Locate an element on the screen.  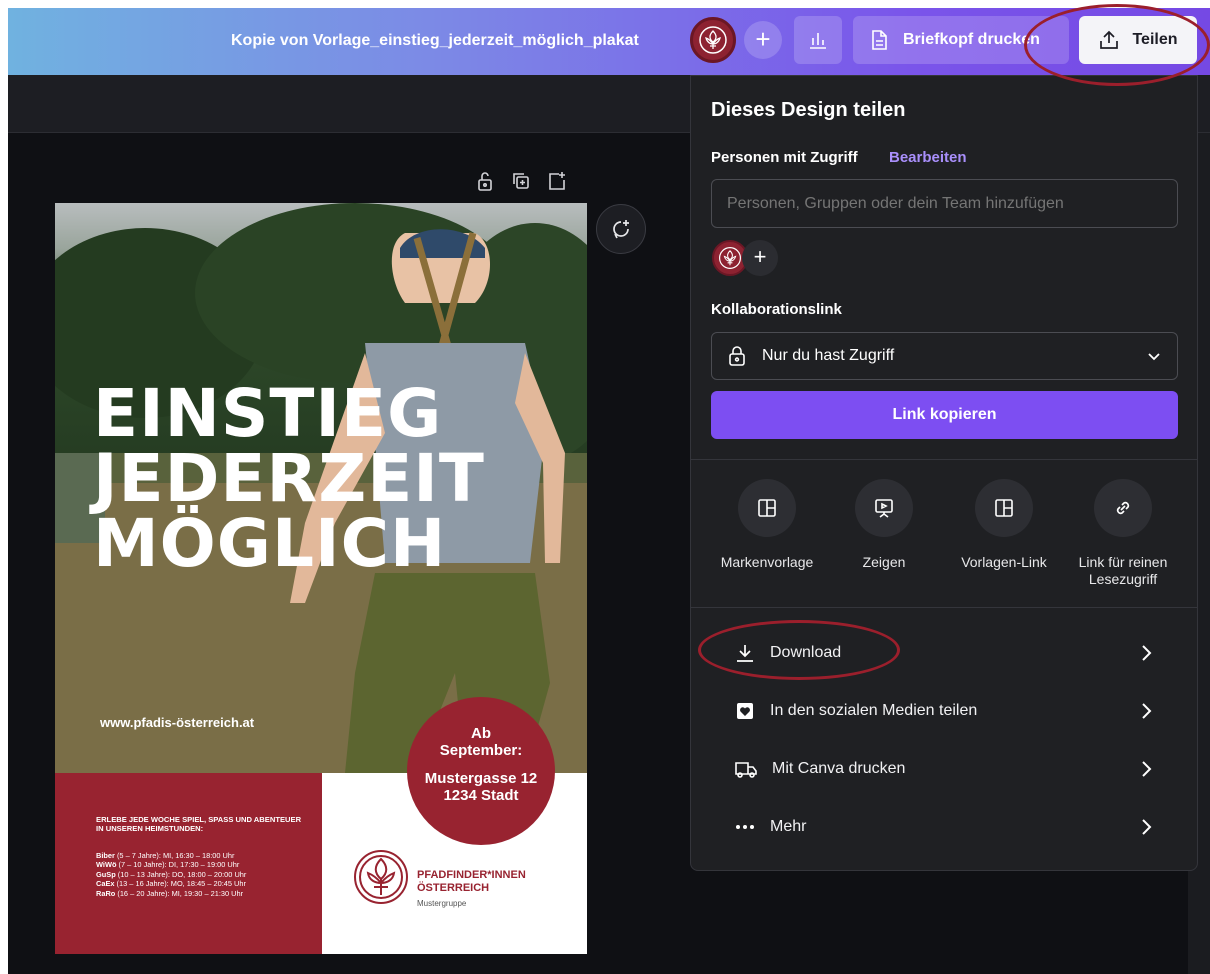
social-share-label: In den sozialen Medien teilen is located at coordinates (874, 710).